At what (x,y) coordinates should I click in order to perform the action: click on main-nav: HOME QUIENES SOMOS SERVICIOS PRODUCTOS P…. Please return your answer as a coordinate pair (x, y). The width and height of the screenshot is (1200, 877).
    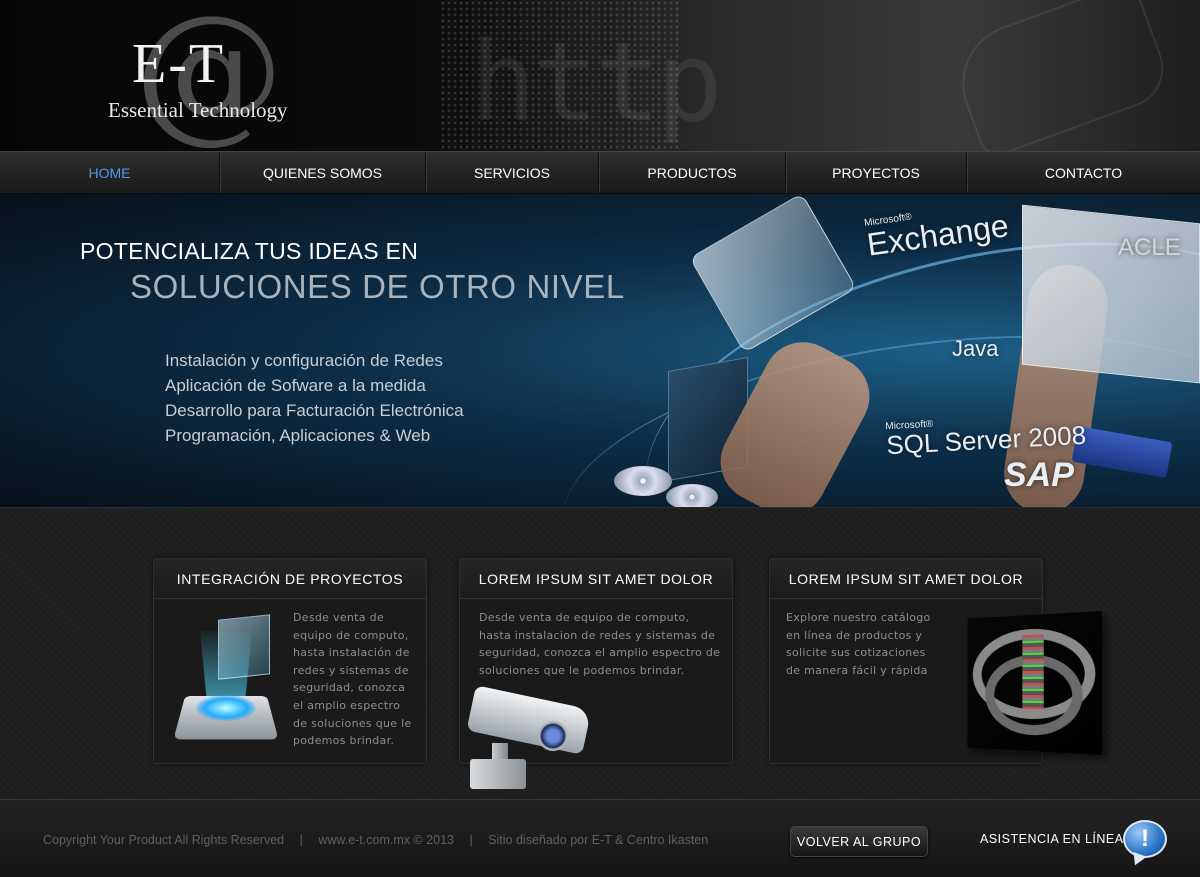
    Looking at the image, I should click on (600, 172).